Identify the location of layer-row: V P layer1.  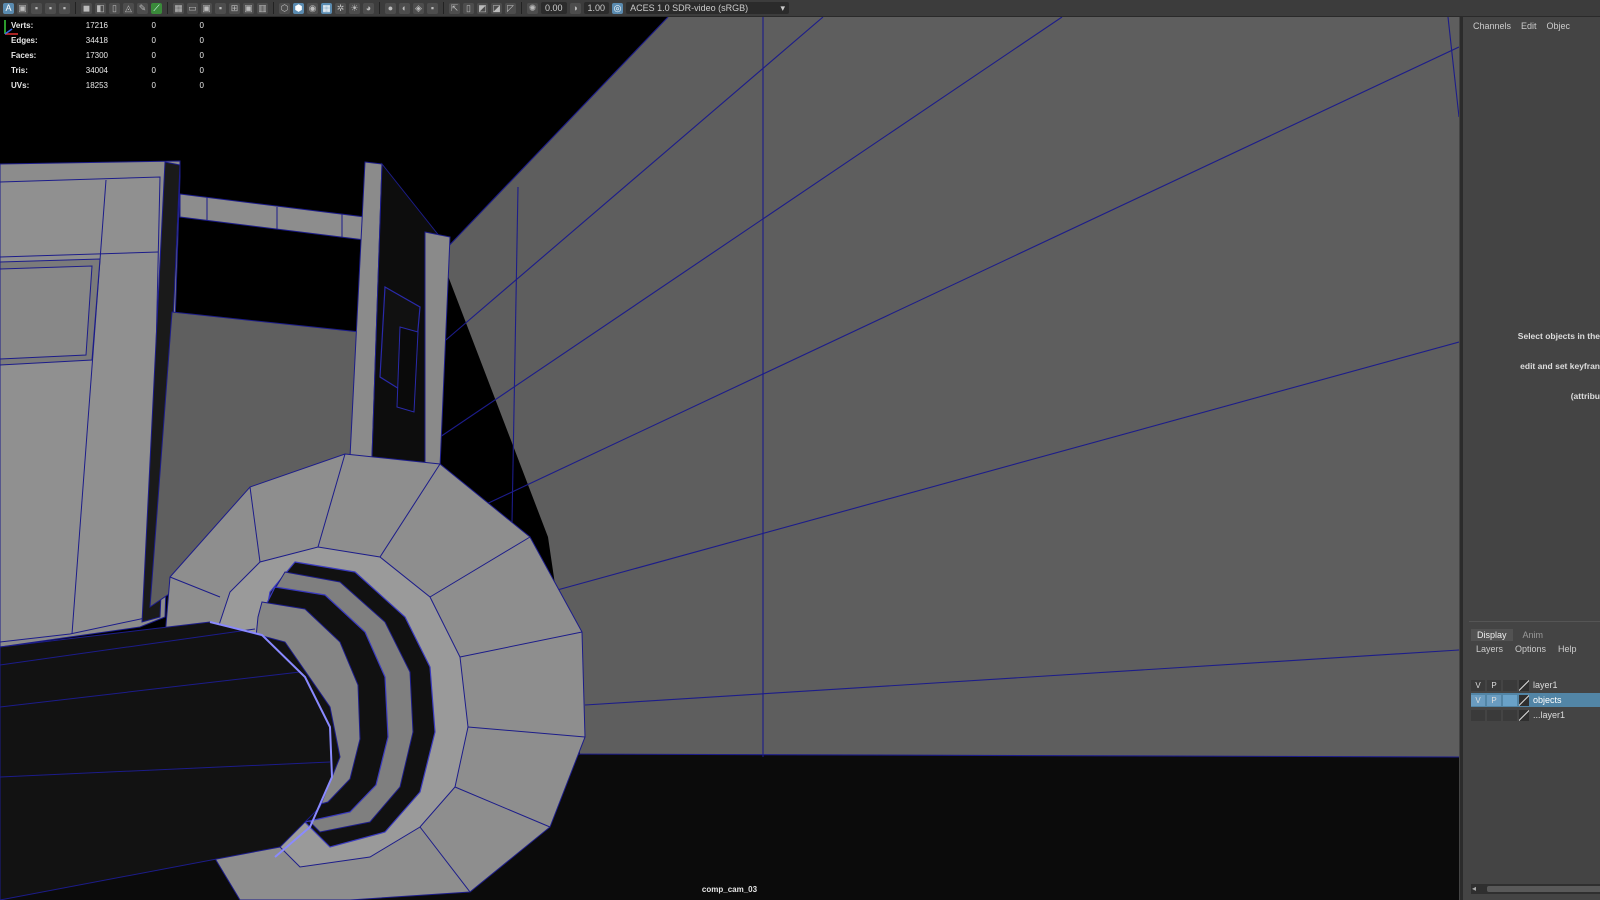
(1535, 685).